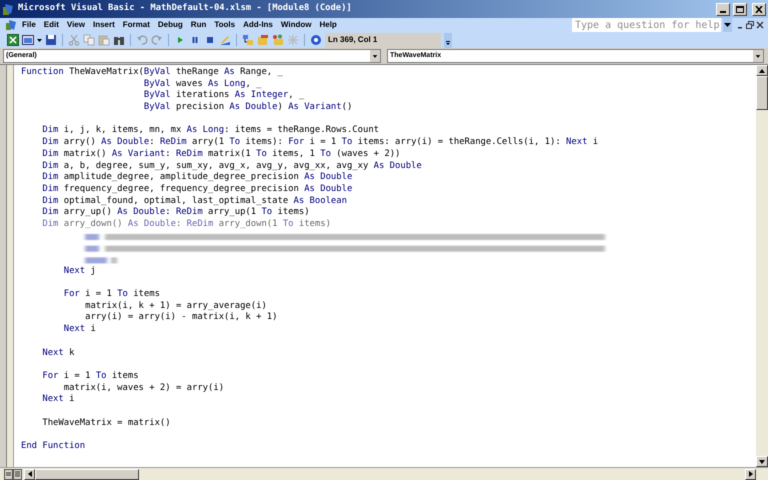  I want to click on project-explorer-icon, so click(248, 40).